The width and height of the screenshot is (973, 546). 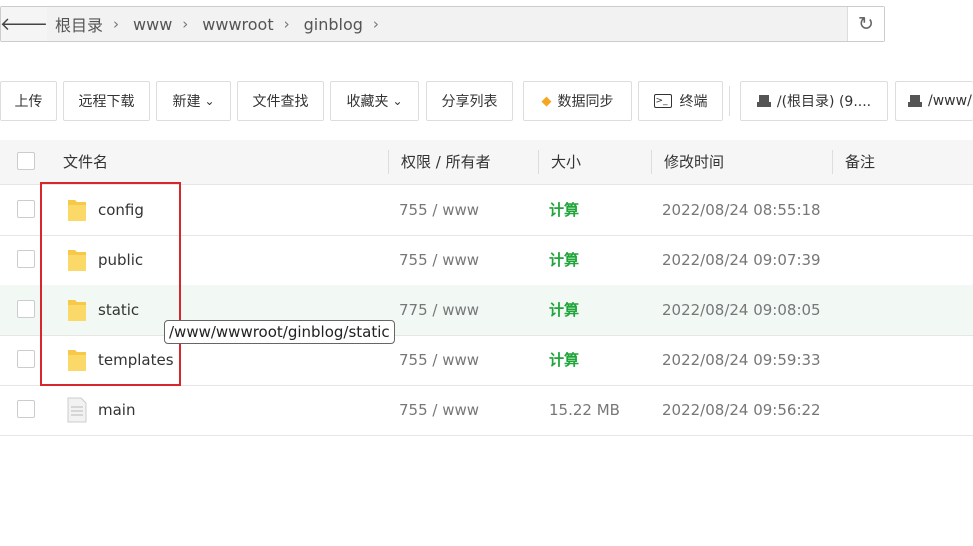 I want to click on remote-download-label: 远程下载, so click(x=106, y=102).